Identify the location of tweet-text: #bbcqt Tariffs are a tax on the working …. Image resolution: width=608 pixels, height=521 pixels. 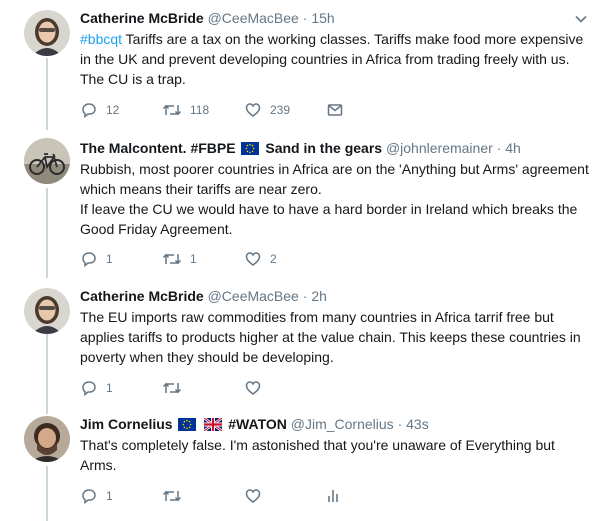
(332, 59).